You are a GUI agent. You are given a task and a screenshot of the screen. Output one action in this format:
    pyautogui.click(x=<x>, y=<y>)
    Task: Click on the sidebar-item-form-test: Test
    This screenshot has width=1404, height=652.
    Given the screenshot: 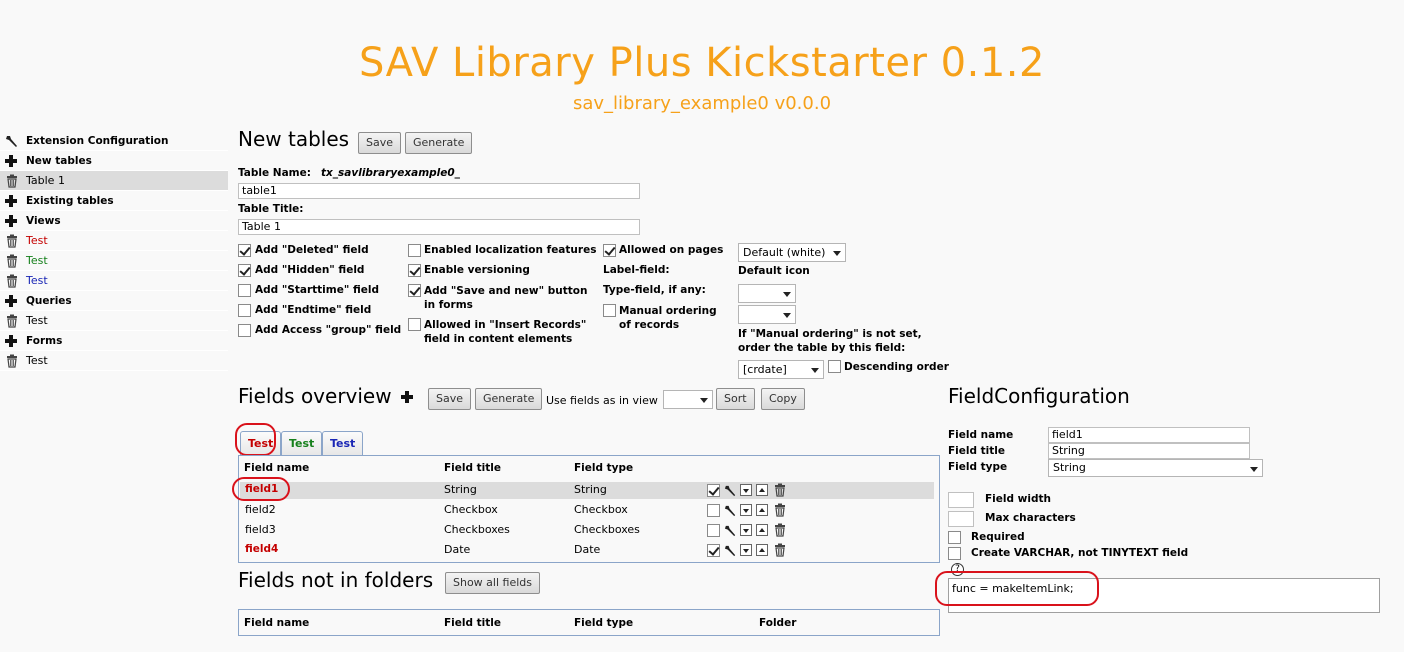 What is the action you would take?
    pyautogui.click(x=114, y=361)
    